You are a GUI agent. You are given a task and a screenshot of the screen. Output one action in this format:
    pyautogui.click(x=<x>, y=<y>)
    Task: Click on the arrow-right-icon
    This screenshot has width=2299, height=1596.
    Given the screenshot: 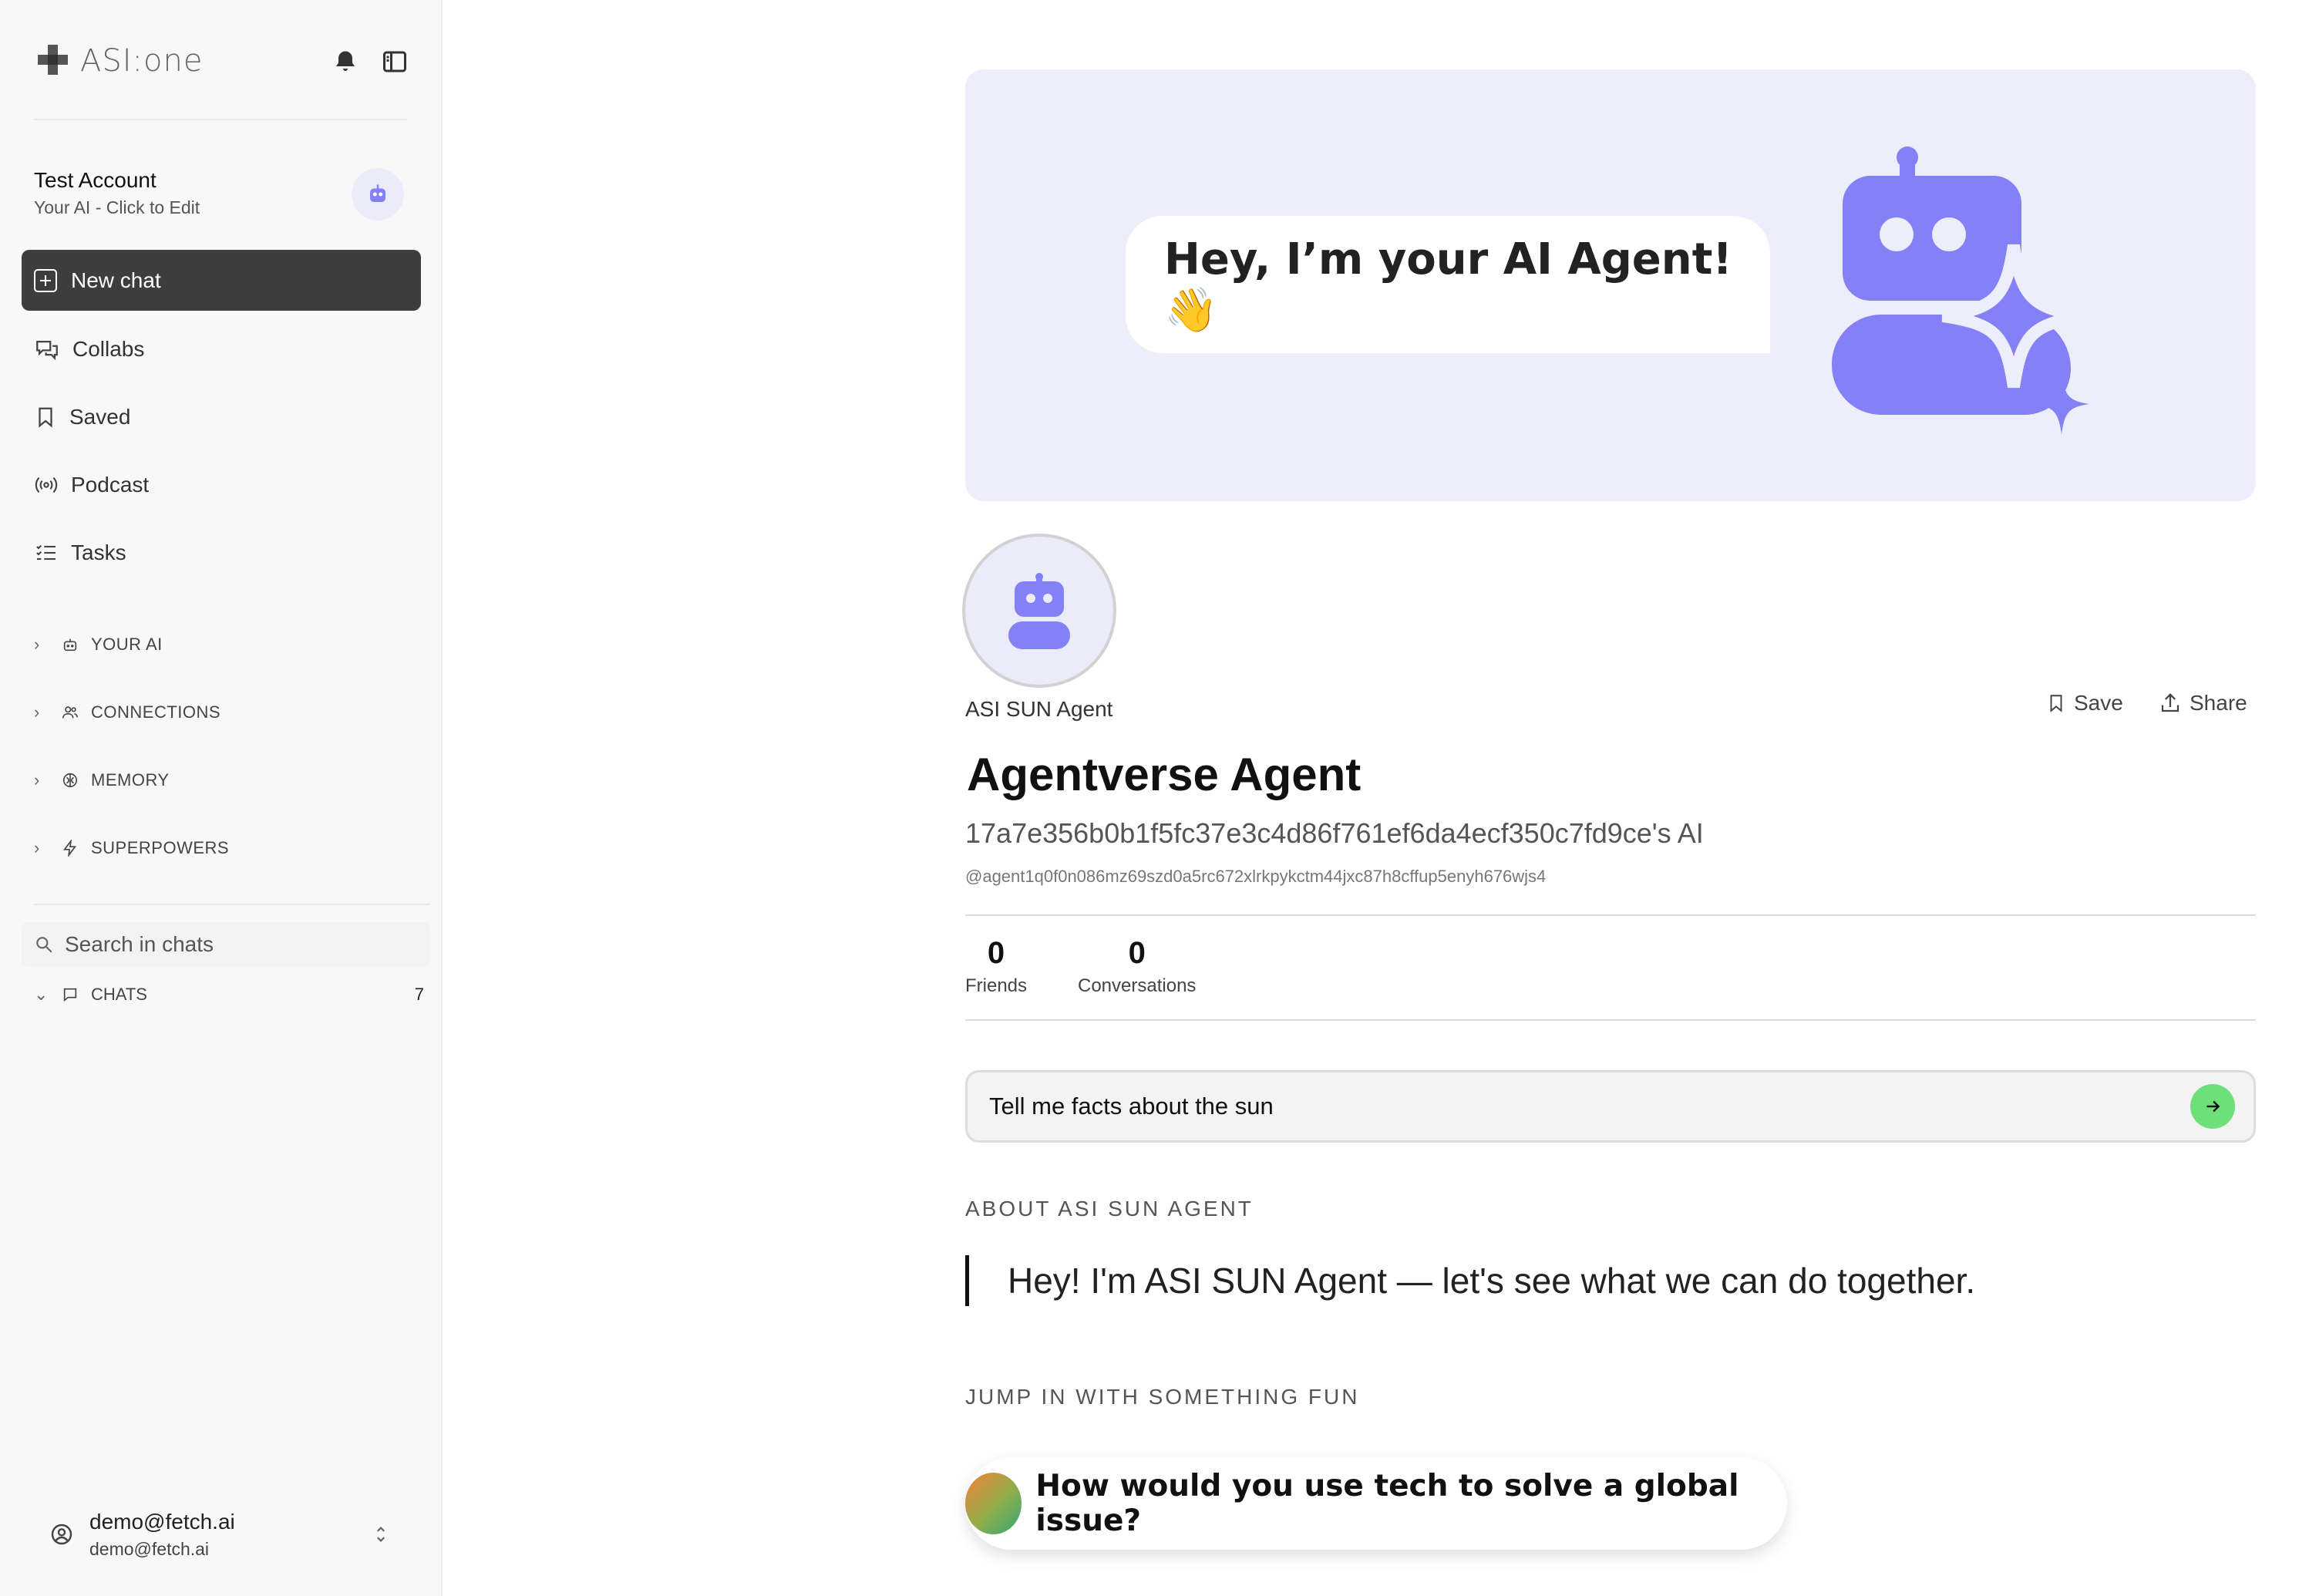 What is the action you would take?
    pyautogui.click(x=2213, y=1106)
    